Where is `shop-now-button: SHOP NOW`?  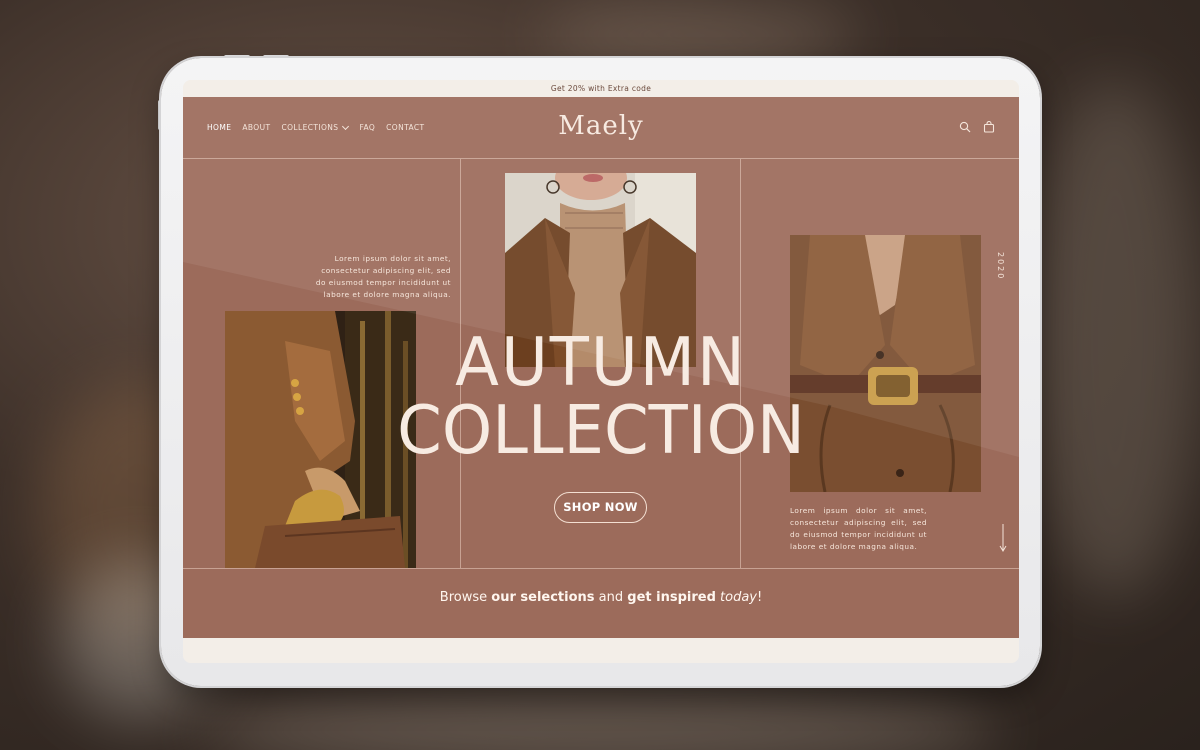
shop-now-button: SHOP NOW is located at coordinates (600, 507).